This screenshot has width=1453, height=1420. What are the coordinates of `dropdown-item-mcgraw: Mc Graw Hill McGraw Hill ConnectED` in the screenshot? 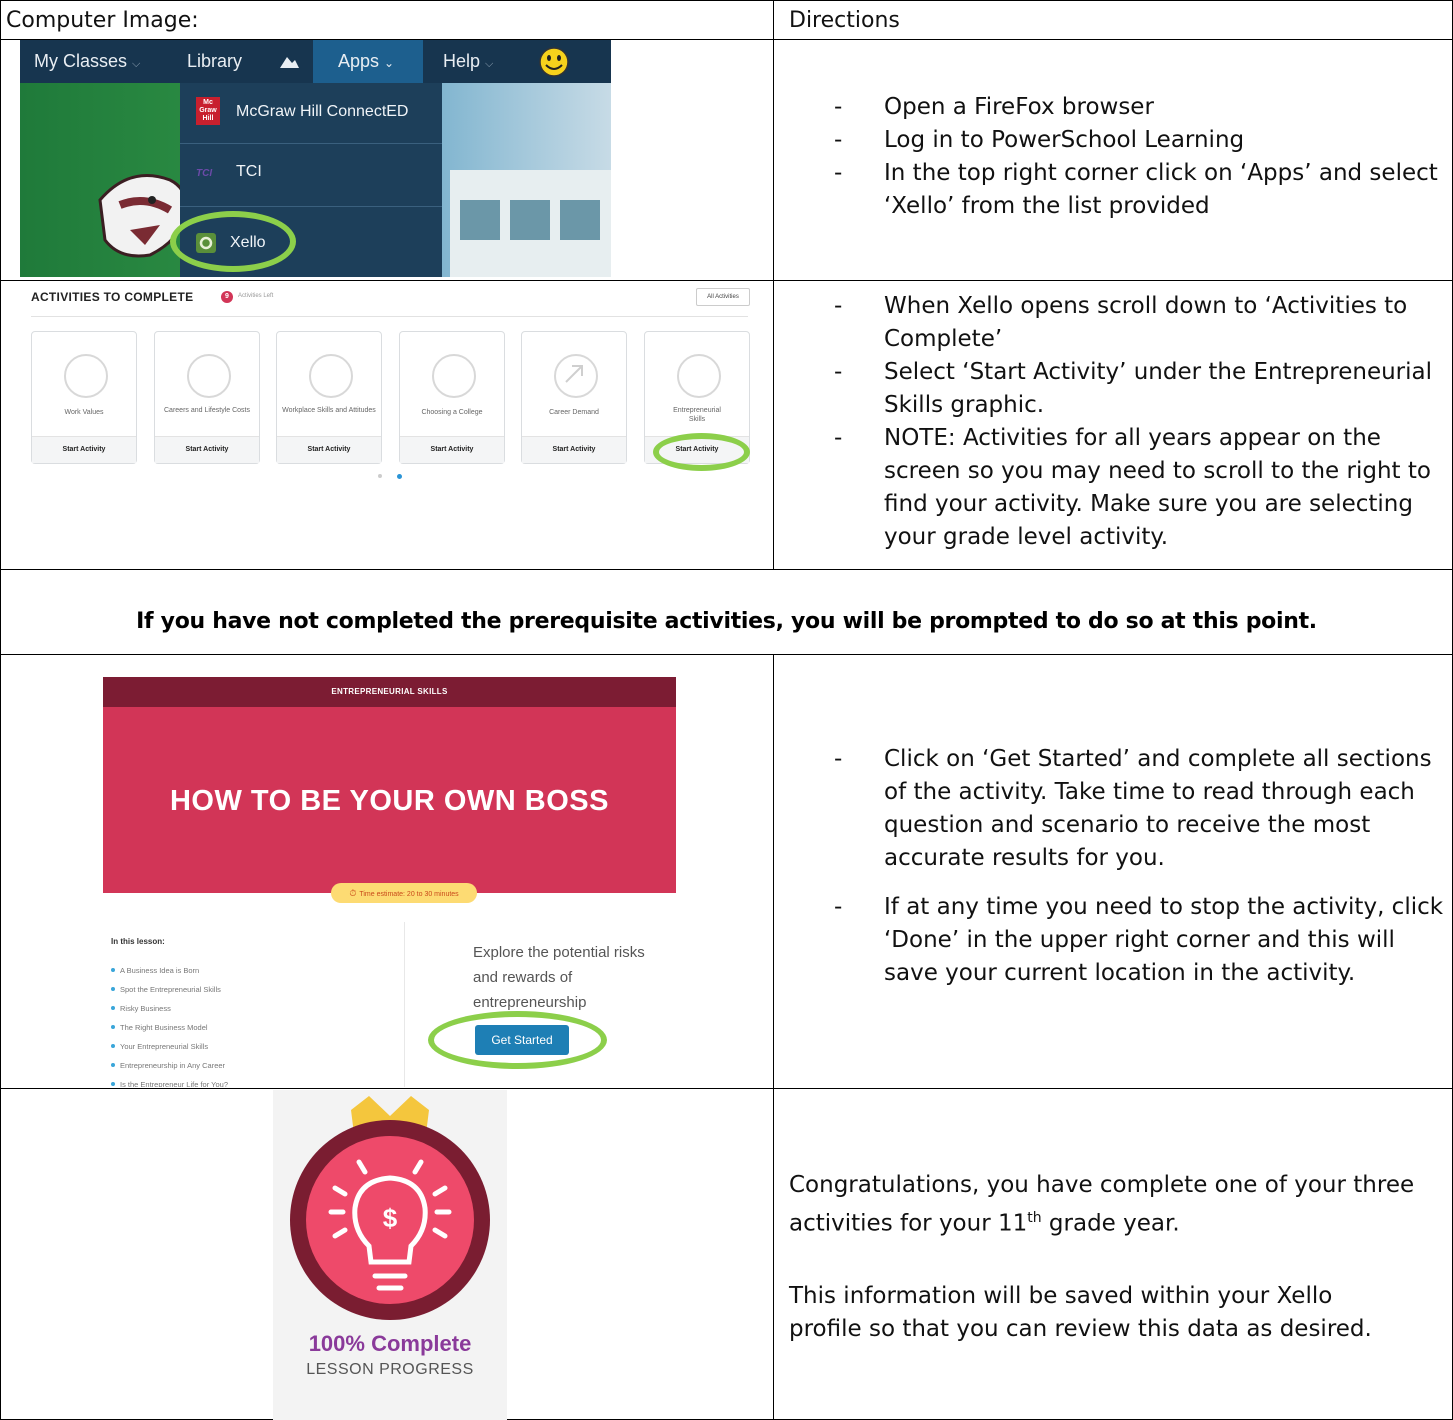 It's located at (311, 113).